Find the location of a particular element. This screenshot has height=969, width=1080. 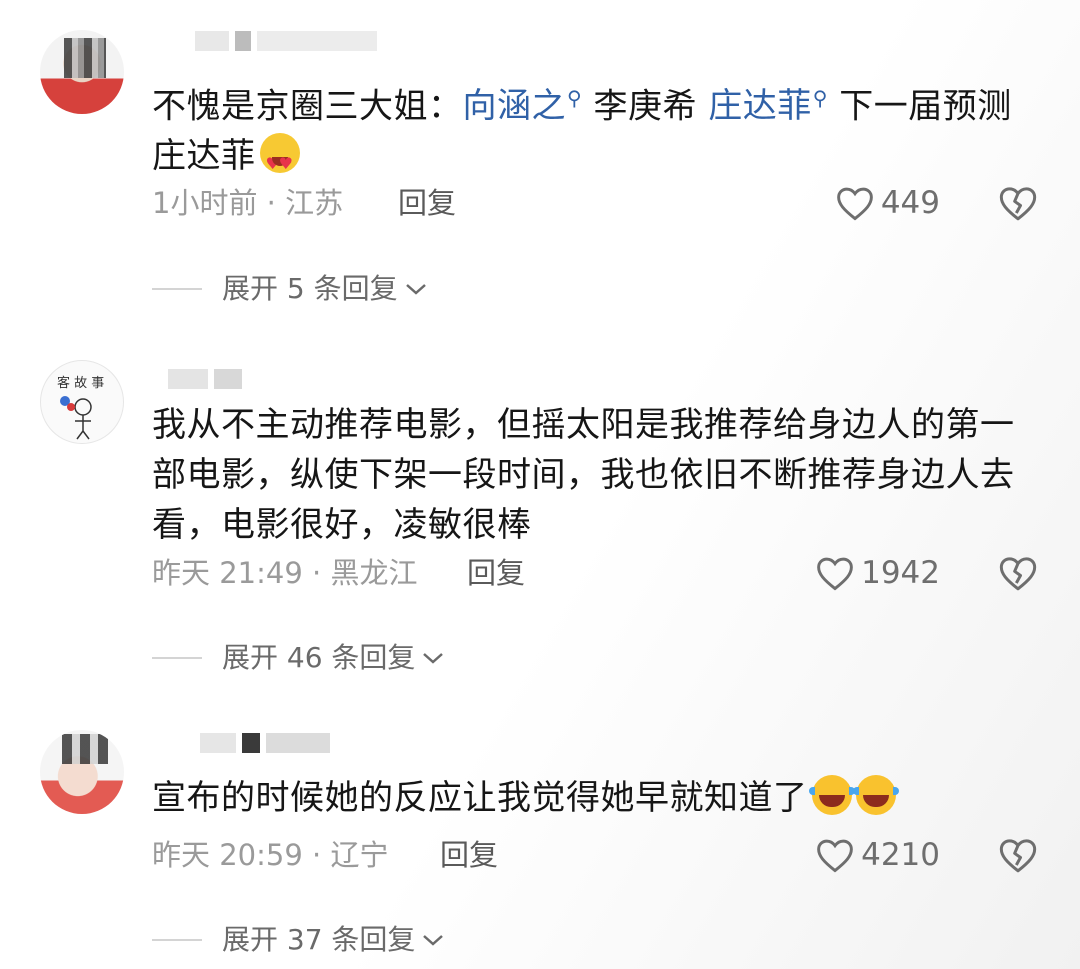

avatar: 客 故 事 is located at coordinates (82, 402).